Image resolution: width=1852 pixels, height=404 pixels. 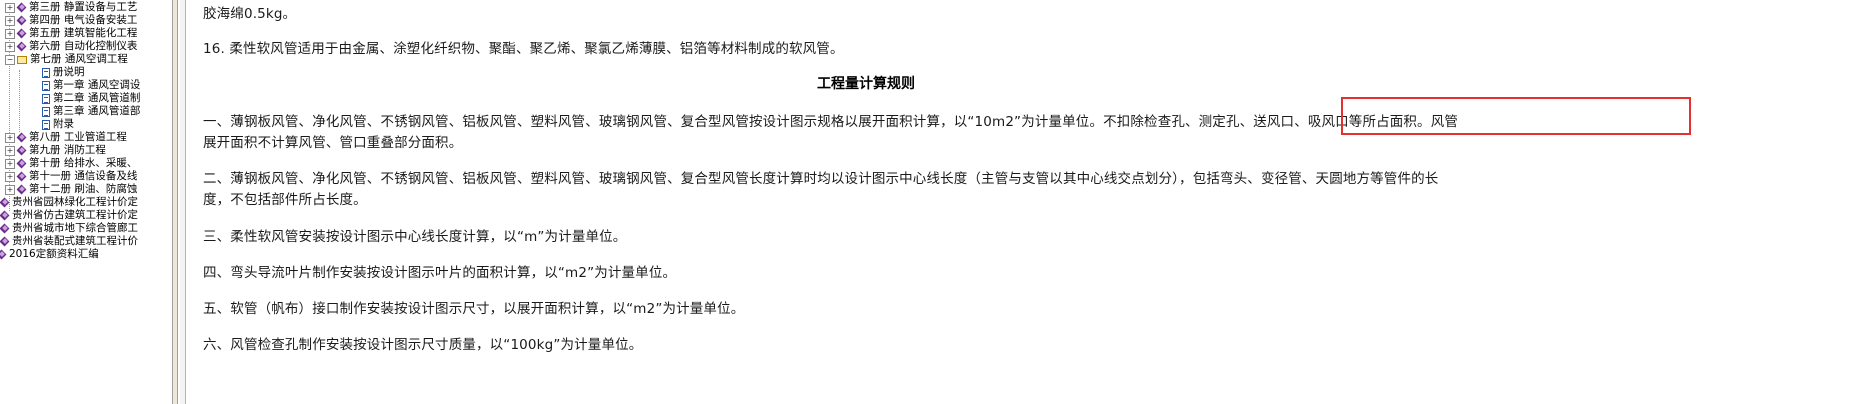 What do you see at coordinates (175, 202) in the screenshot?
I see `pane-splitter` at bounding box center [175, 202].